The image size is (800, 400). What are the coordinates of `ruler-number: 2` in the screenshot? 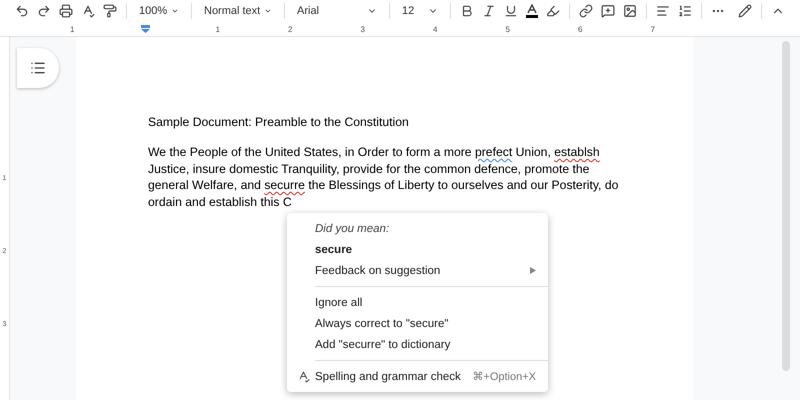 It's located at (290, 29).